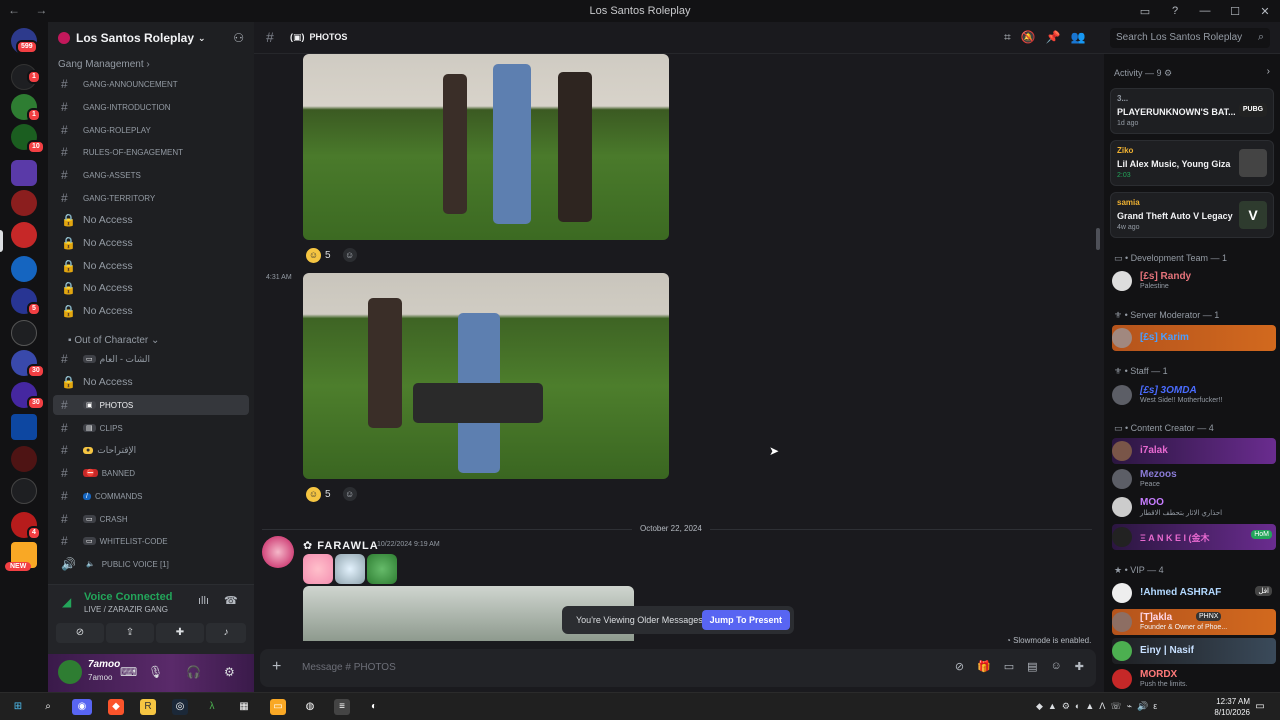  What do you see at coordinates (1192, 163) in the screenshot?
I see `activity-card: Ziko Lil Alex Music, Young Giza 2:03` at bounding box center [1192, 163].